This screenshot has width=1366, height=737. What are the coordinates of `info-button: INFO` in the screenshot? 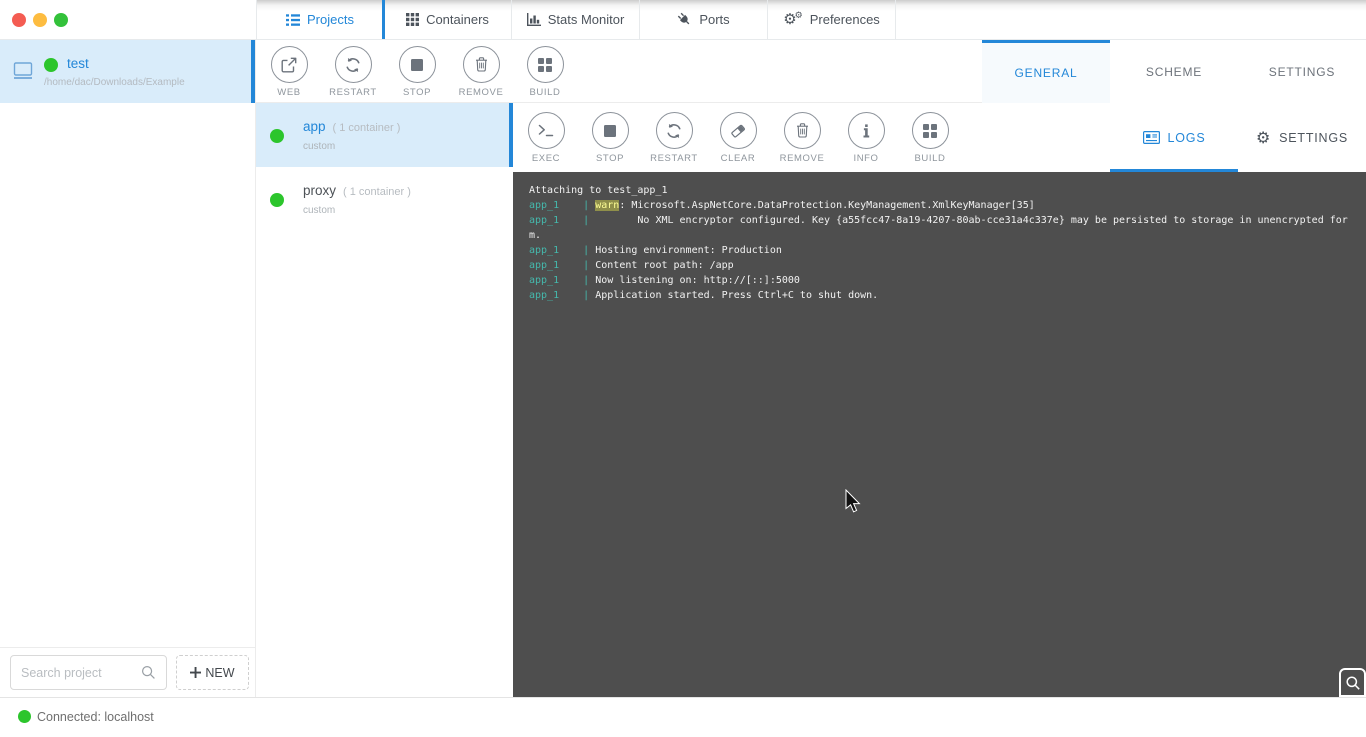 It's located at (866, 139).